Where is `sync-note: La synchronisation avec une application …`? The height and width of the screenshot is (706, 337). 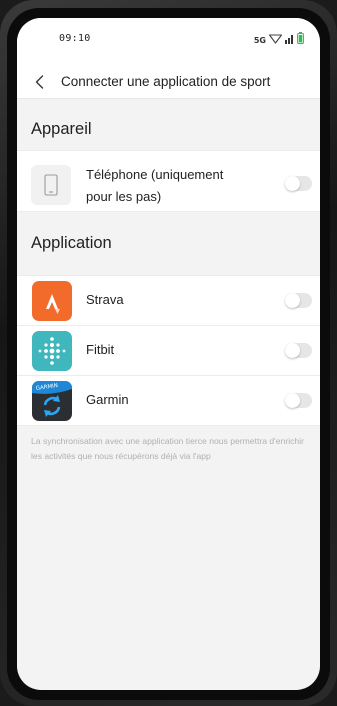
sync-note: La synchronisation avec une application … is located at coordinates (167, 448).